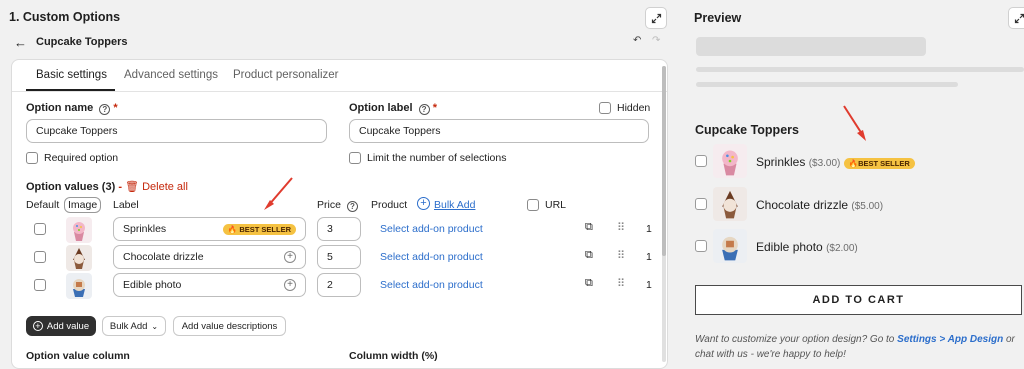 Image resolution: width=1024 pixels, height=369 pixels. Describe the element at coordinates (717, 18) in the screenshot. I see `preview-title: Preview` at that location.